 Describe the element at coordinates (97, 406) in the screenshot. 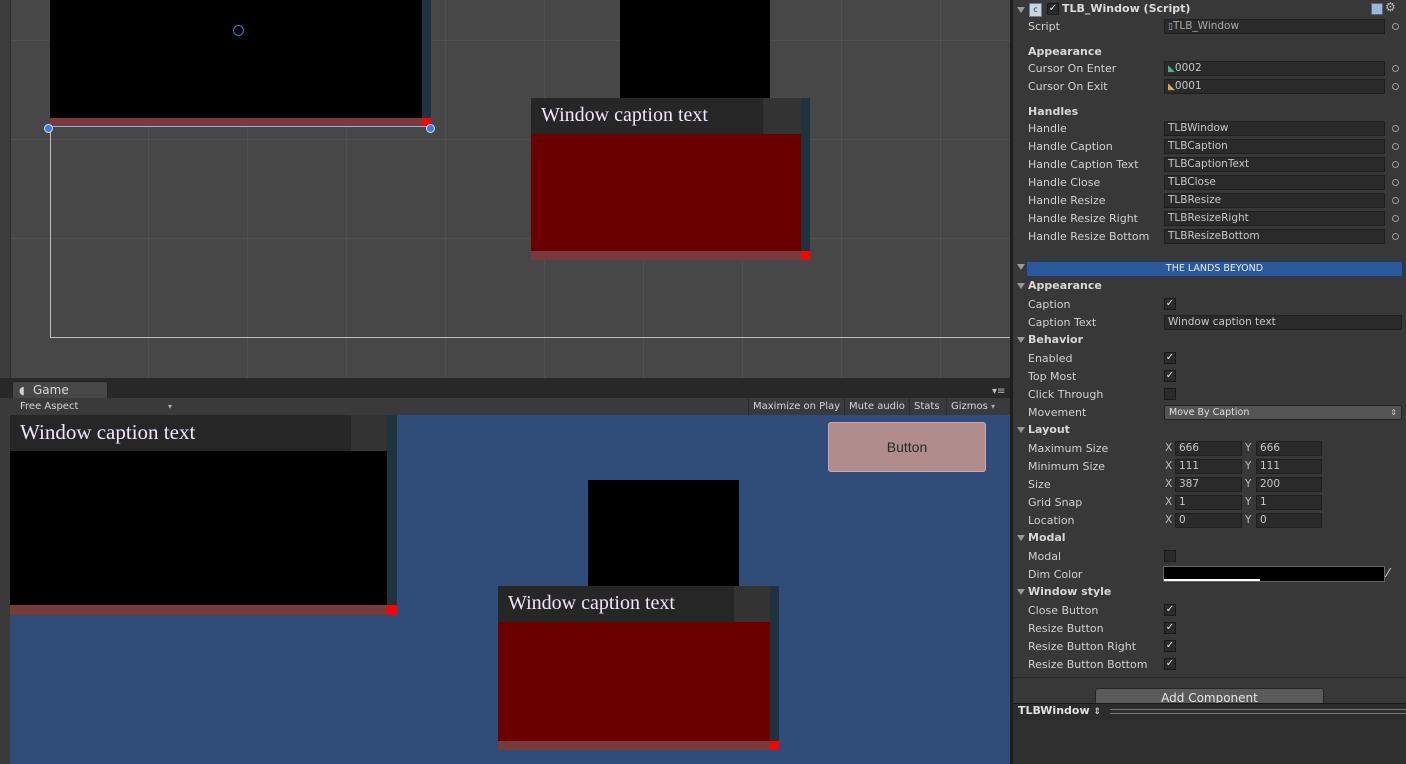

I see `aspect-dropdown: Free Aspect ▾` at that location.